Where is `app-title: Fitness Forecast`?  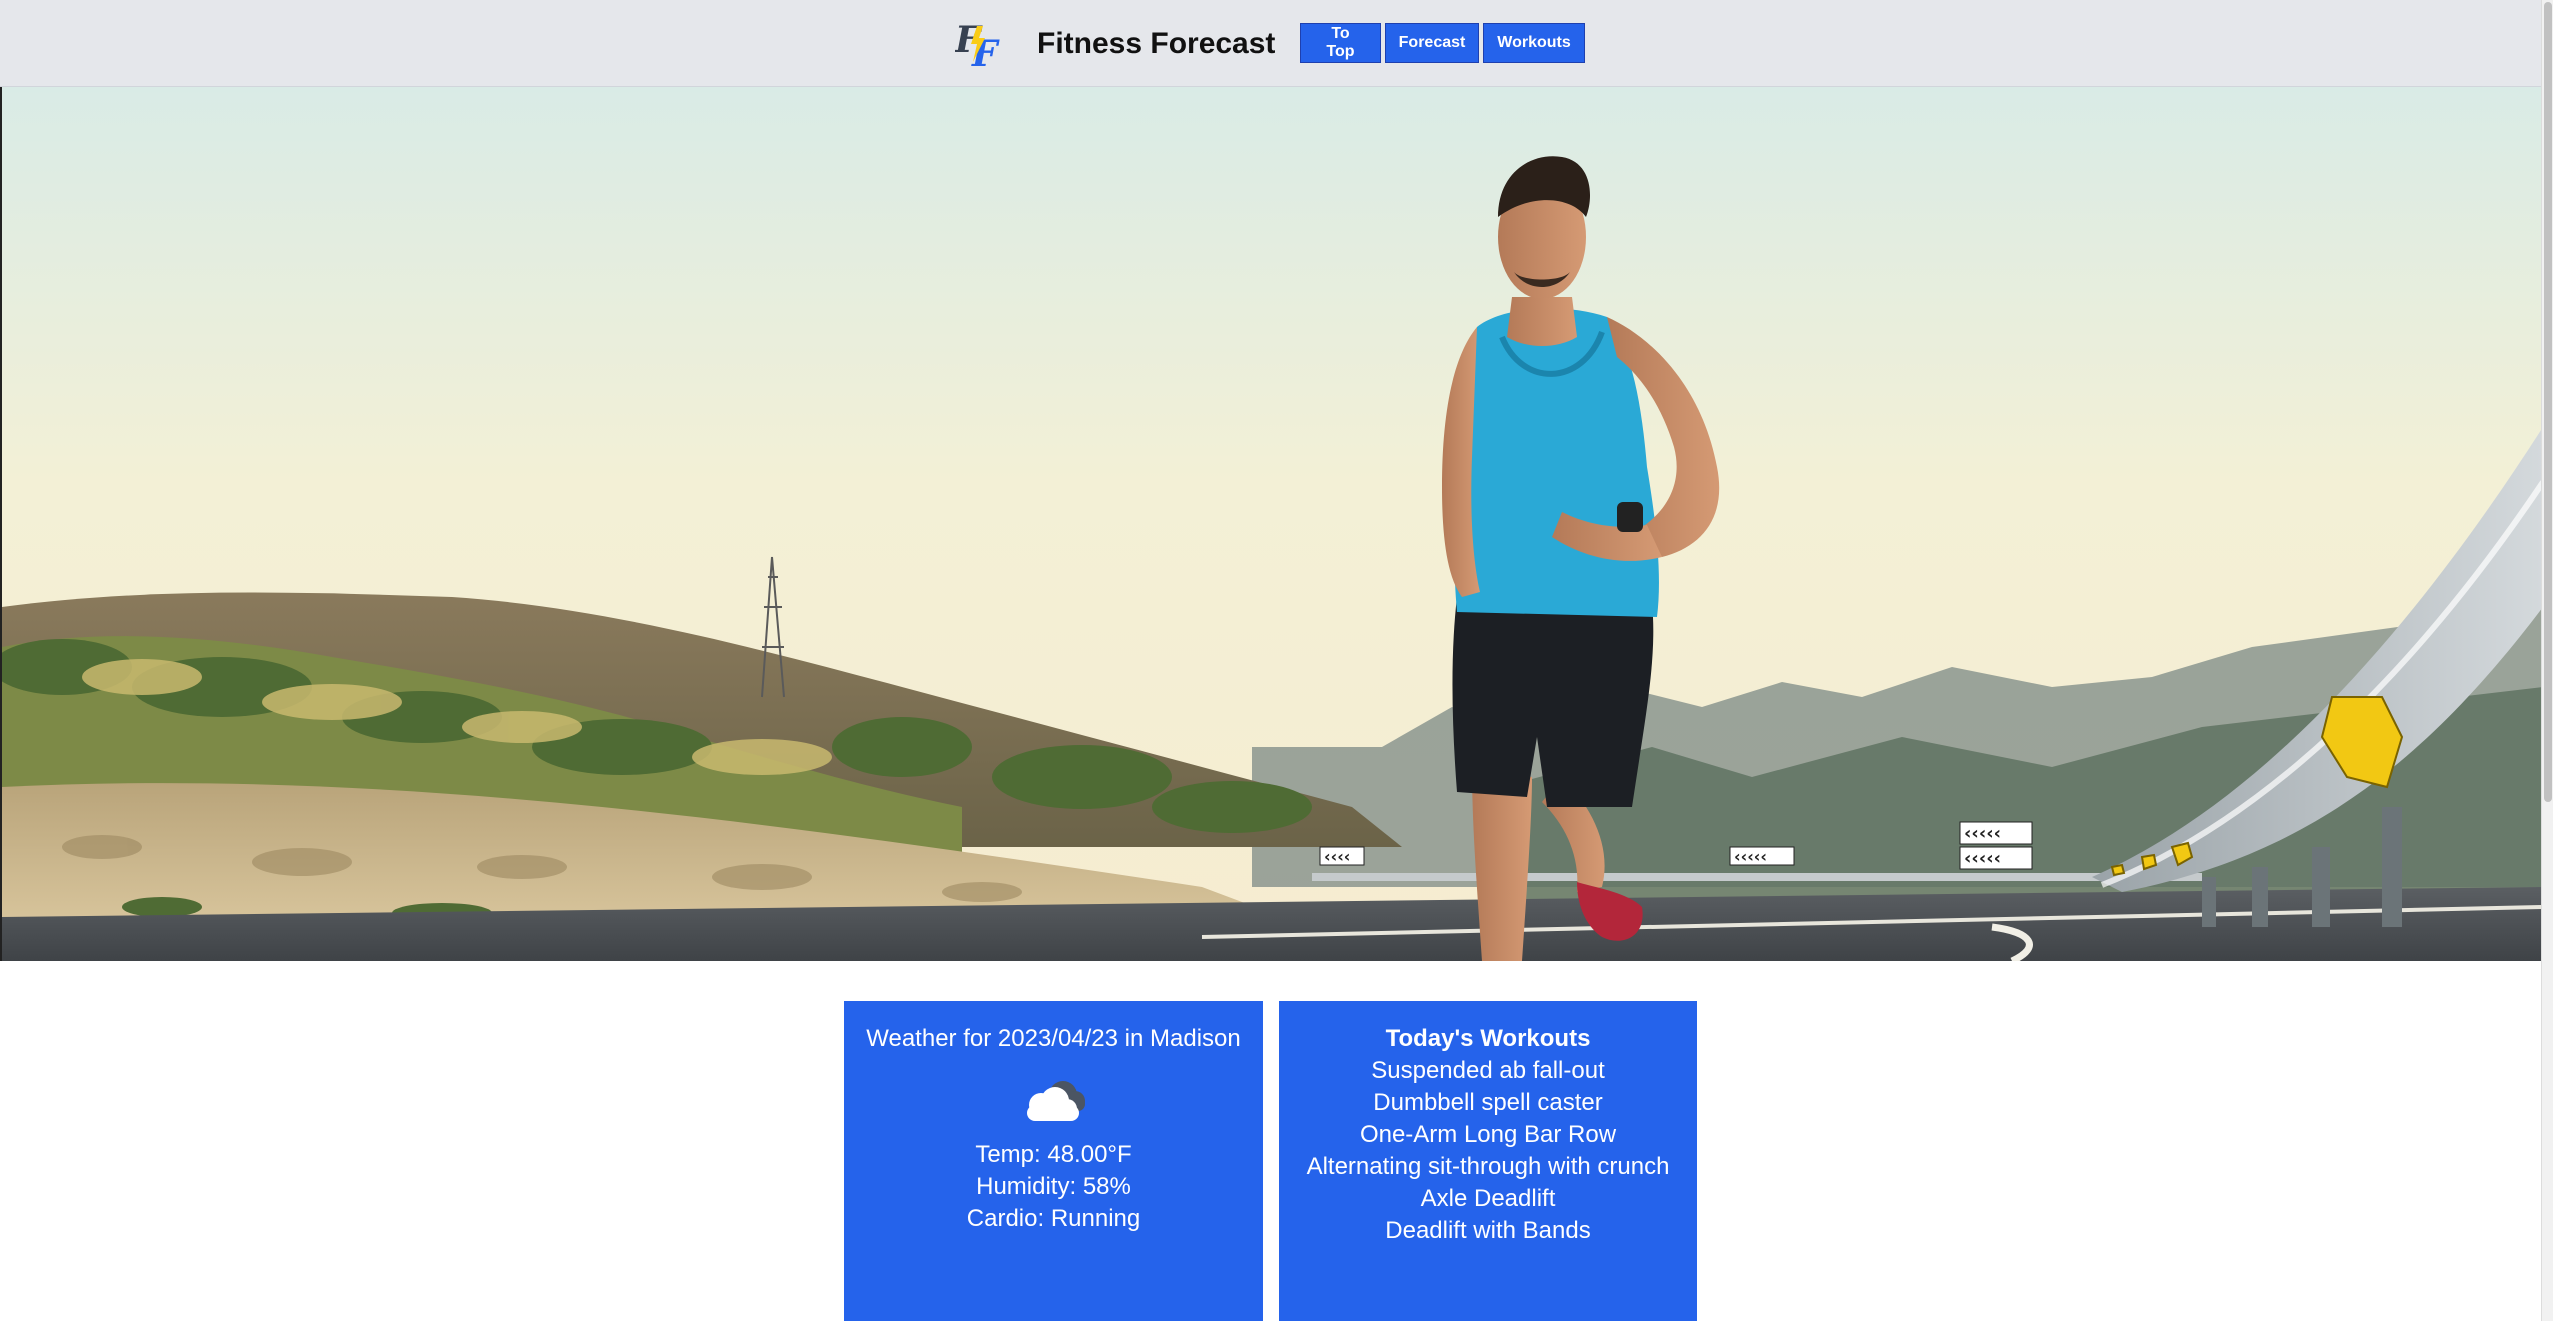
app-title: Fitness Forecast is located at coordinates (1156, 43).